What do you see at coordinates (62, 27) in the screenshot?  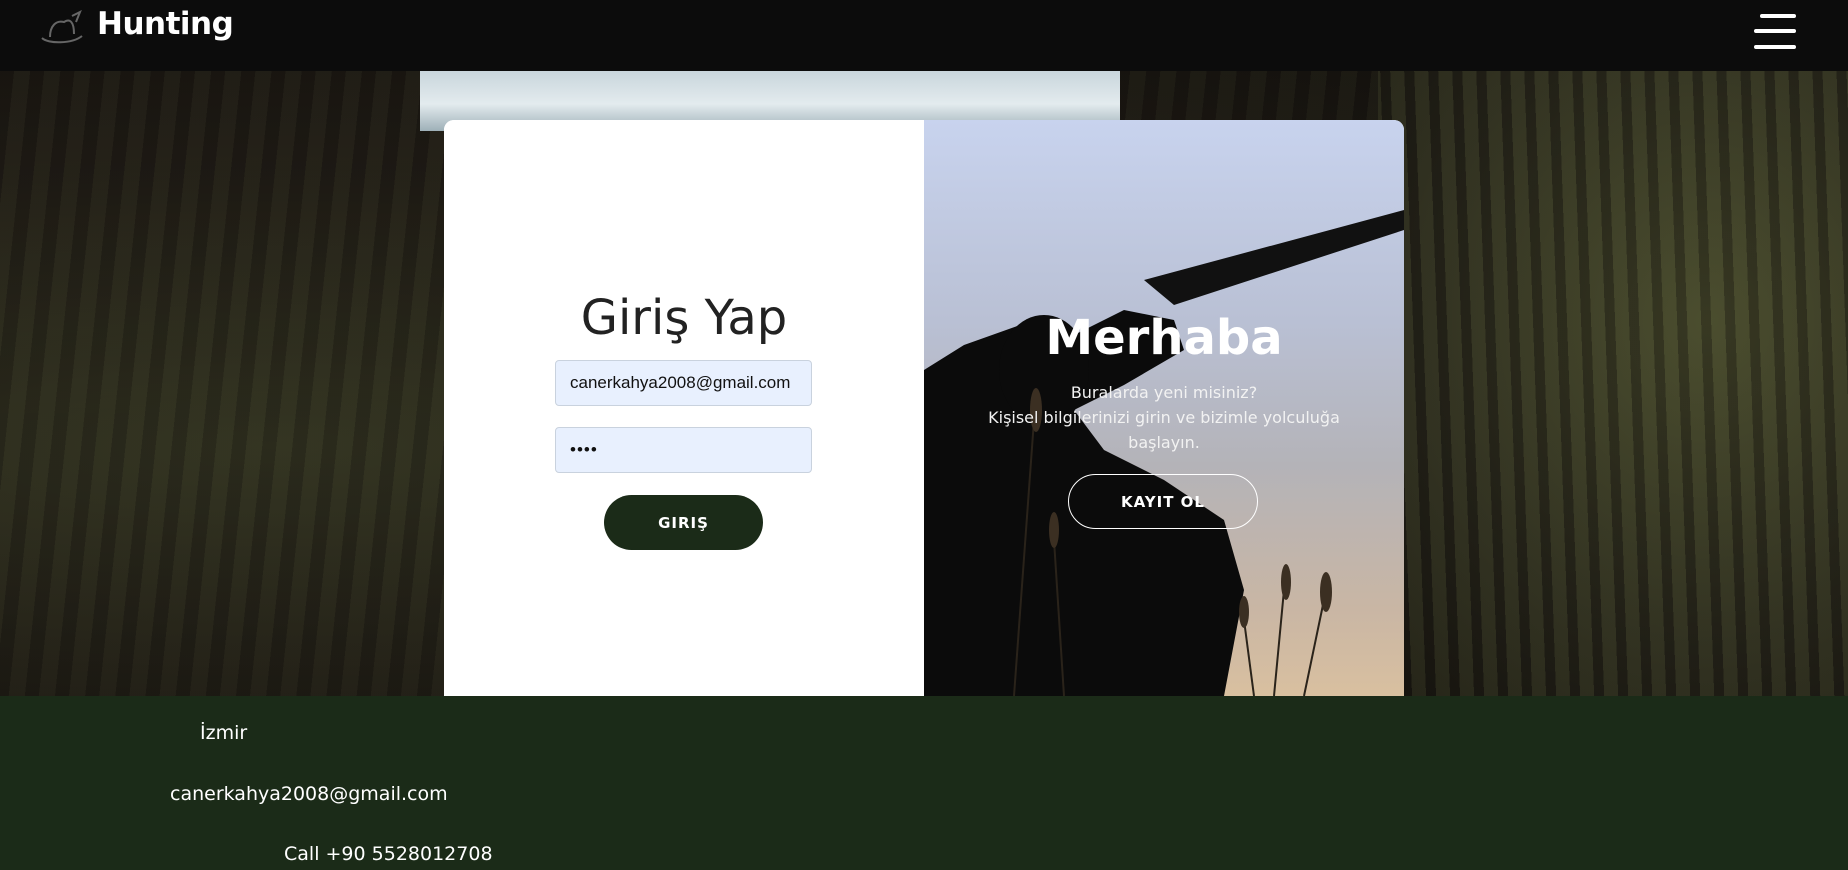 I see `hat-icon` at bounding box center [62, 27].